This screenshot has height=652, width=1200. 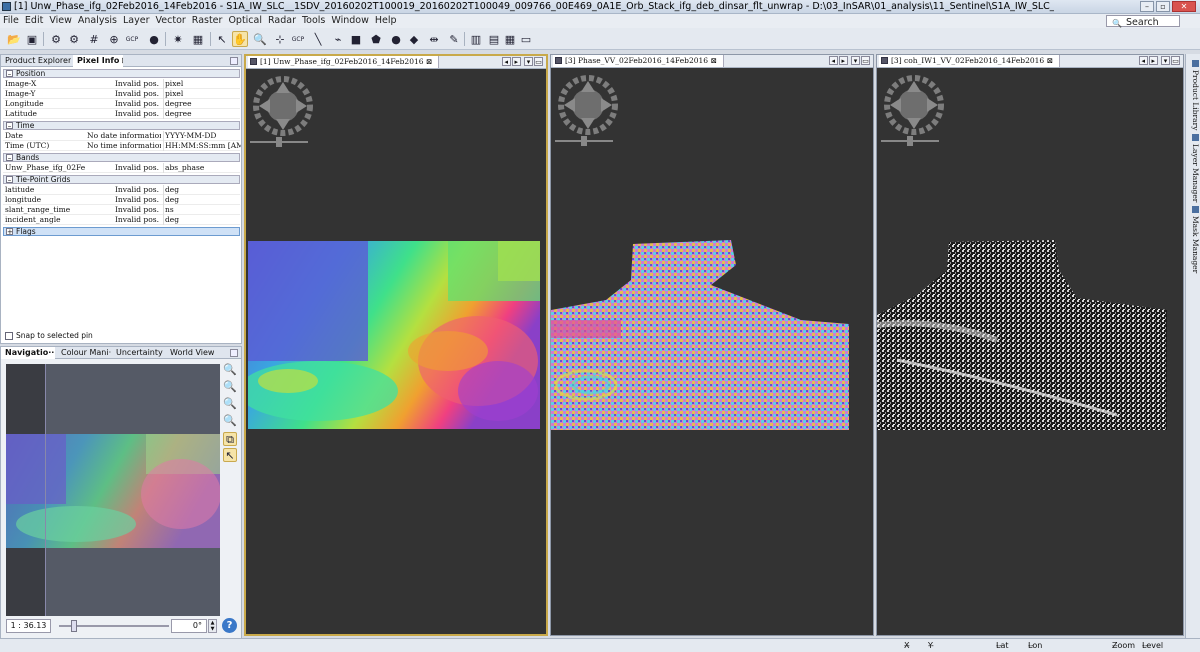 I want to click on section-flags: + Flags, so click(x=121, y=231).